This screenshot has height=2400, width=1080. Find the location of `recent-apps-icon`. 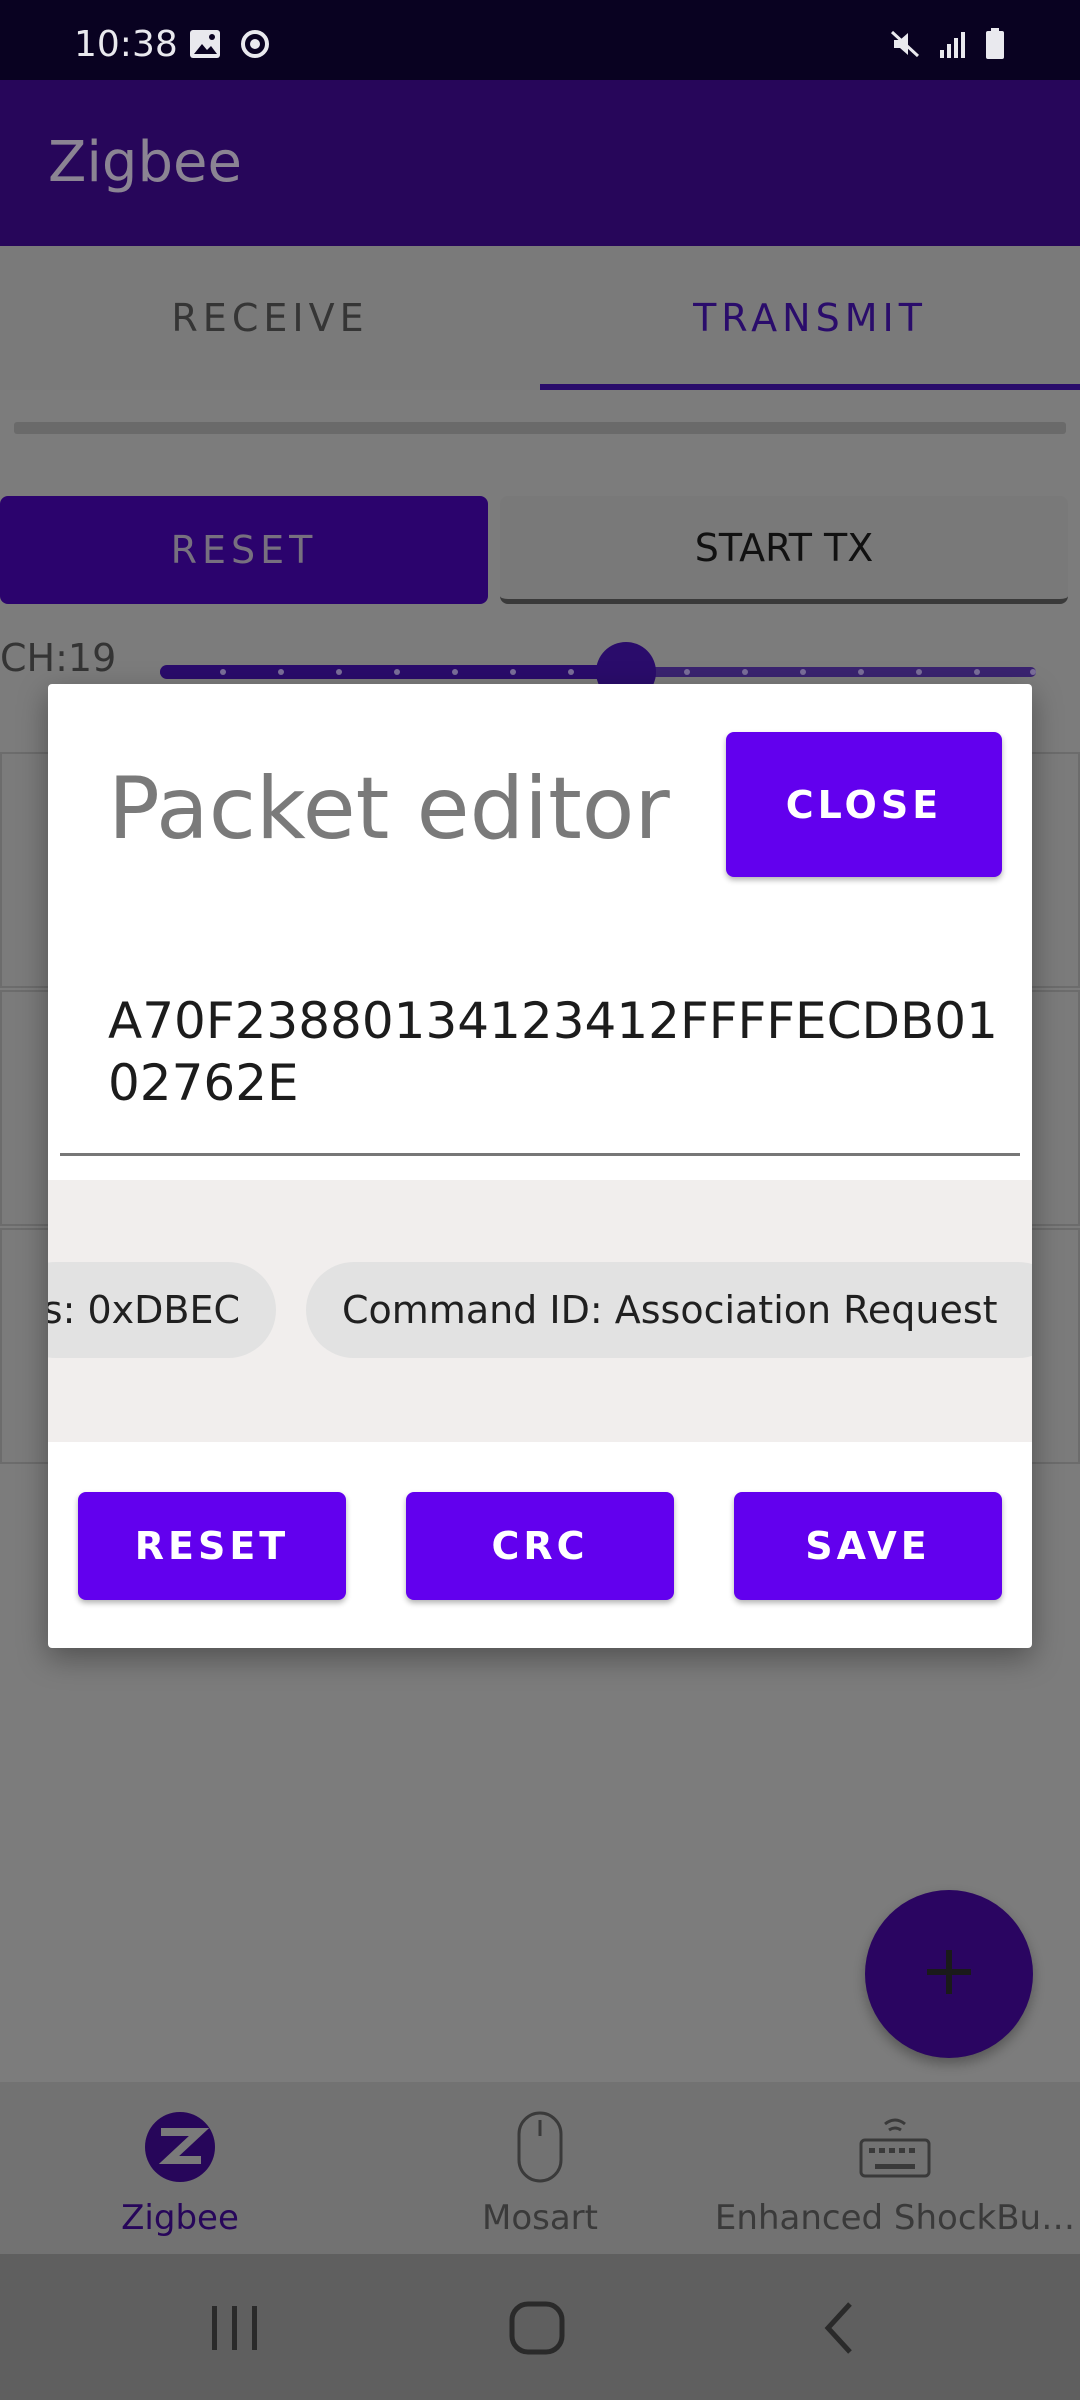

recent-apps-icon is located at coordinates (235, 2328).